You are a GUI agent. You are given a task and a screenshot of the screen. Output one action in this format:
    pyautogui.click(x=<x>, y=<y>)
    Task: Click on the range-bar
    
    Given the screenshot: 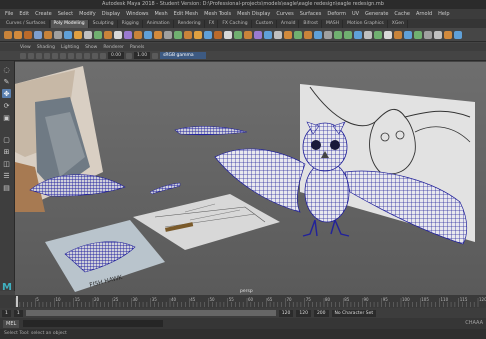 What is the action you would take?
    pyautogui.click(x=150, y=313)
    